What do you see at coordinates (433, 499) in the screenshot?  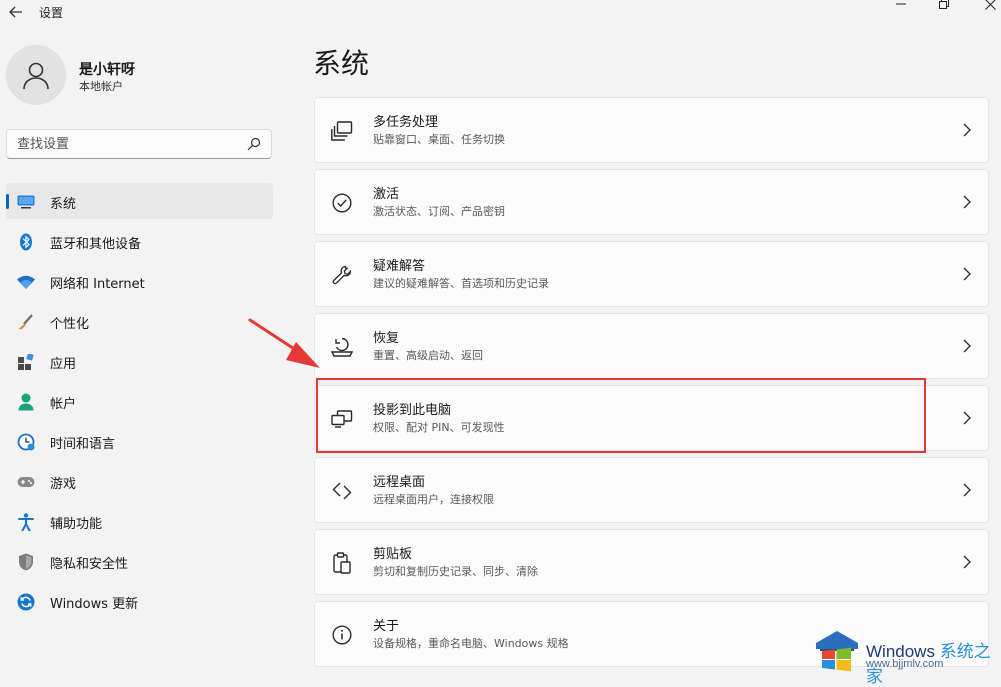 I see `card-subtitle: 远程桌面用户，连接权限` at bounding box center [433, 499].